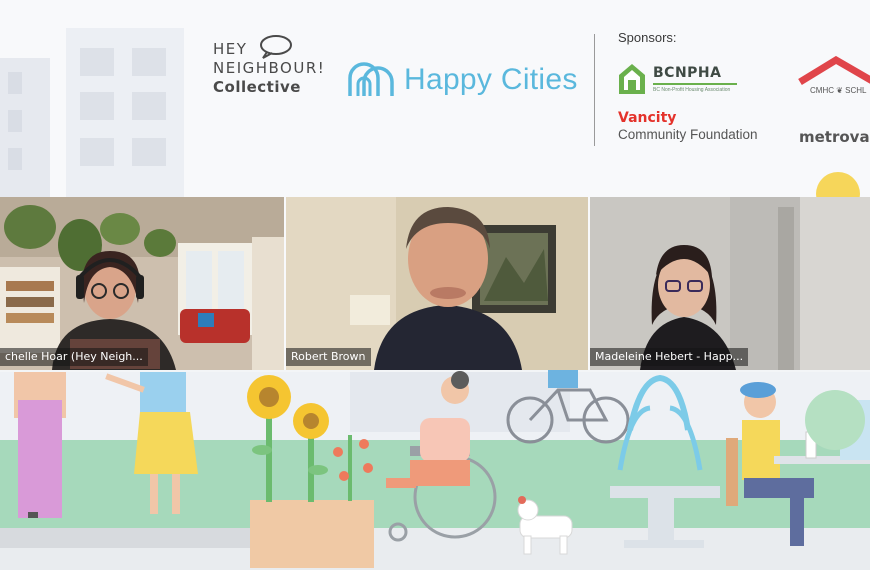  I want to click on bcnpha-name: BCNPHA, so click(687, 73).